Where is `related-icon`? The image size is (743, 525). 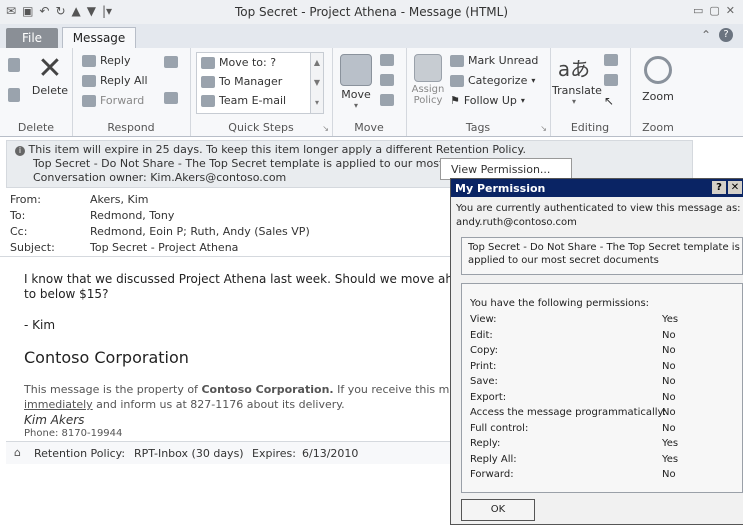 related-icon is located at coordinates (611, 80).